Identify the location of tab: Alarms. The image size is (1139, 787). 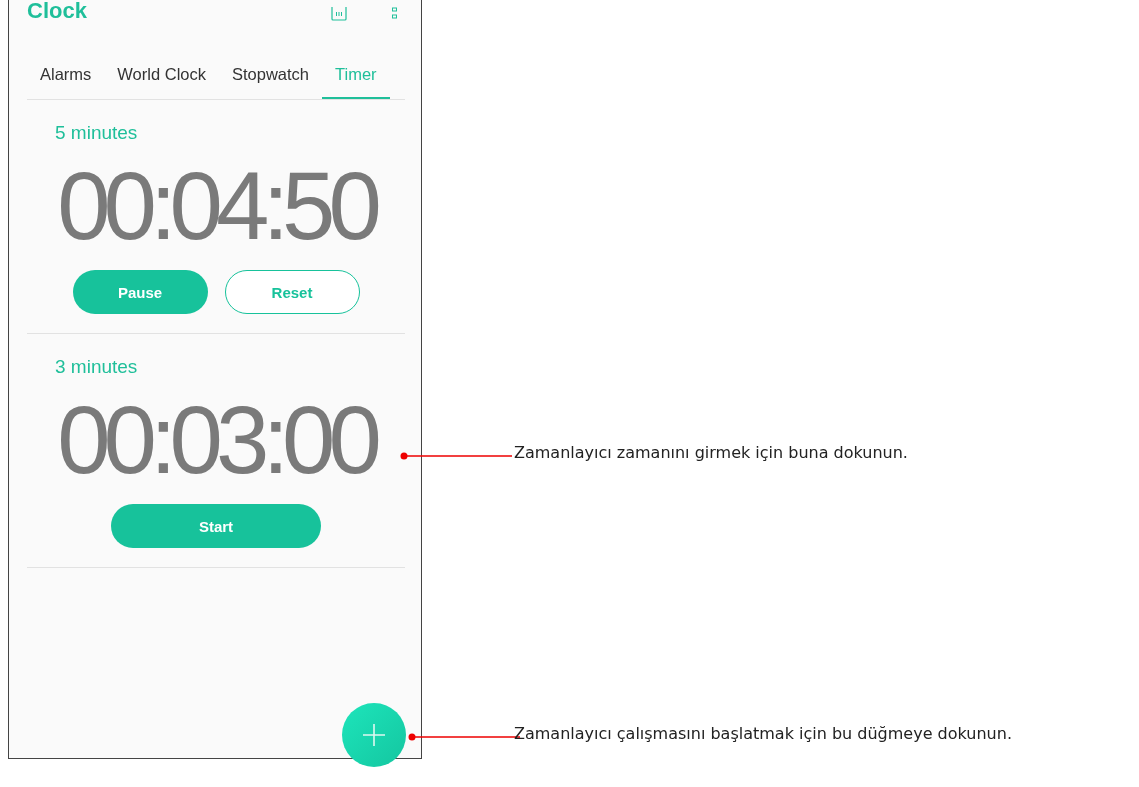
(66, 77).